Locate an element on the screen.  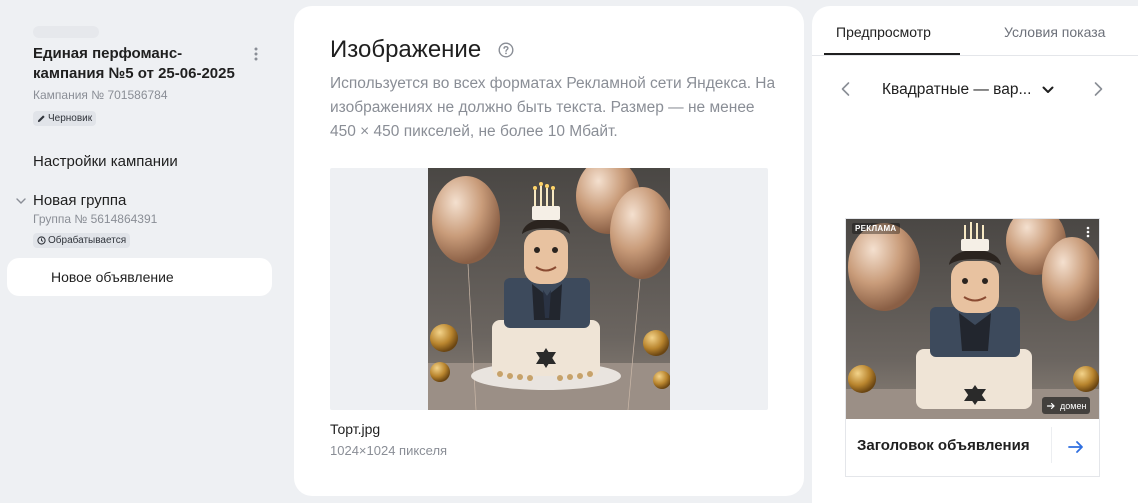
active-tab-indicator is located at coordinates (892, 54).